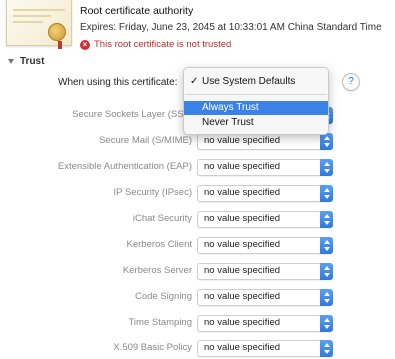 The image size is (395, 359). What do you see at coordinates (256, 123) in the screenshot?
I see `menu-item-never-trust: Never Trust` at bounding box center [256, 123].